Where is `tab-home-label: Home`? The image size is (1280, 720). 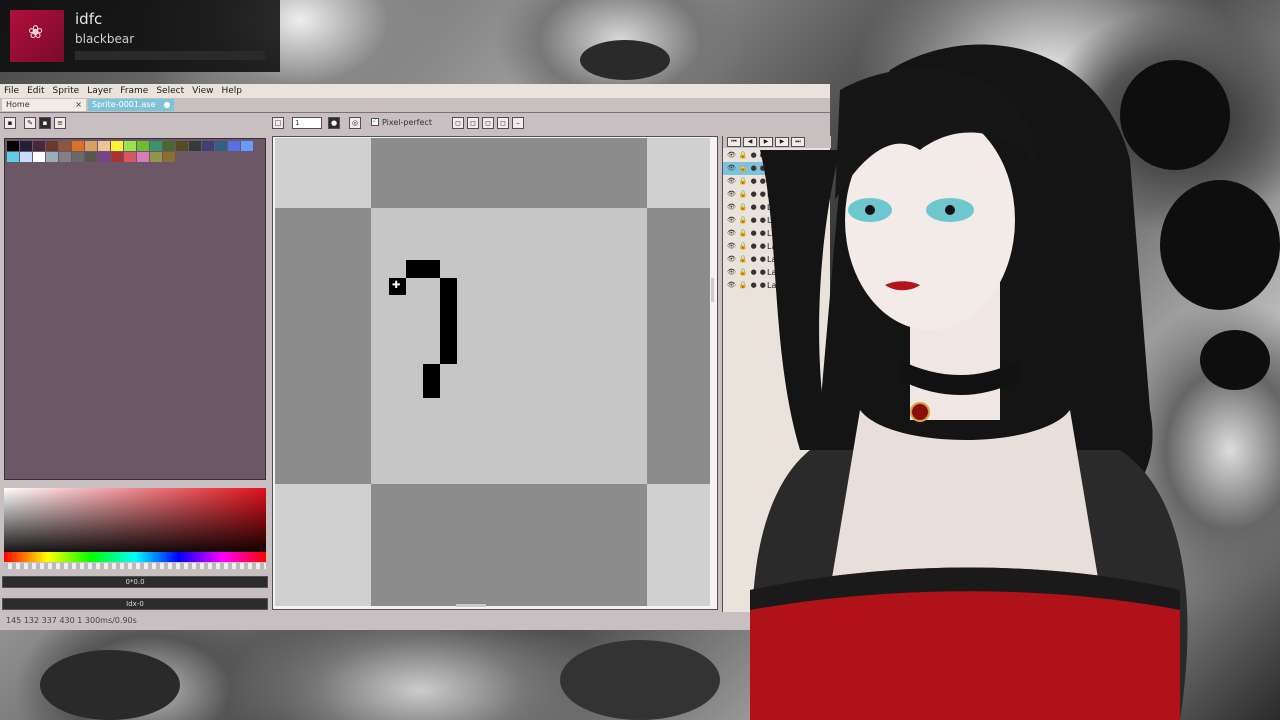 tab-home-label: Home is located at coordinates (18, 104).